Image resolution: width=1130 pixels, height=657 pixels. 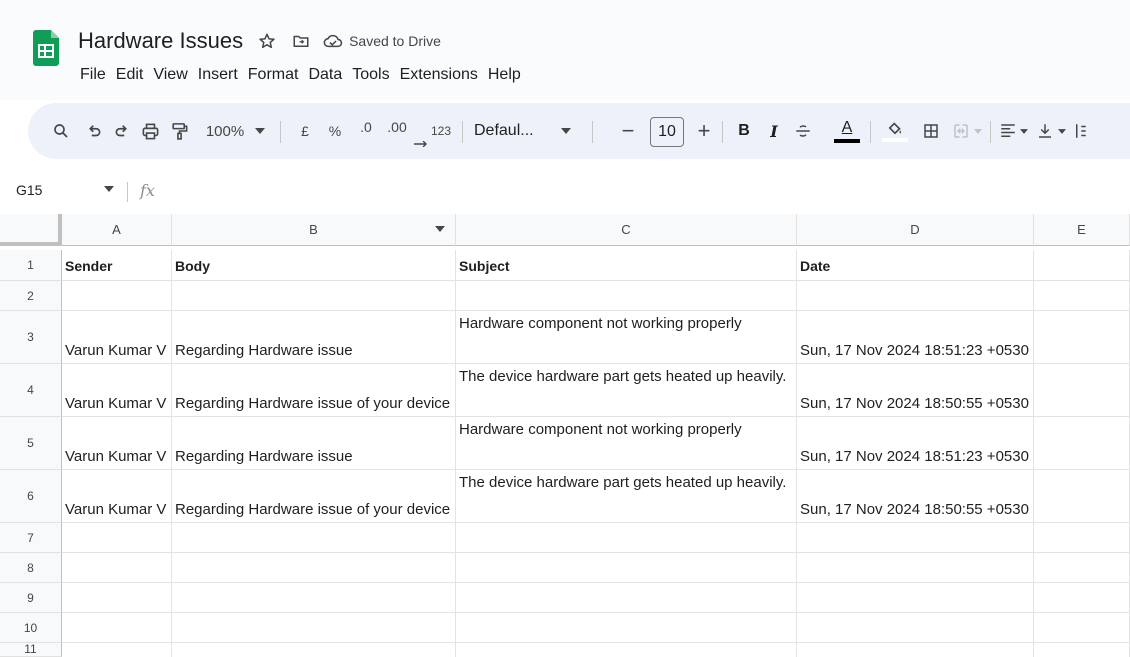 What do you see at coordinates (93, 75) in the screenshot?
I see `menu-file: File` at bounding box center [93, 75].